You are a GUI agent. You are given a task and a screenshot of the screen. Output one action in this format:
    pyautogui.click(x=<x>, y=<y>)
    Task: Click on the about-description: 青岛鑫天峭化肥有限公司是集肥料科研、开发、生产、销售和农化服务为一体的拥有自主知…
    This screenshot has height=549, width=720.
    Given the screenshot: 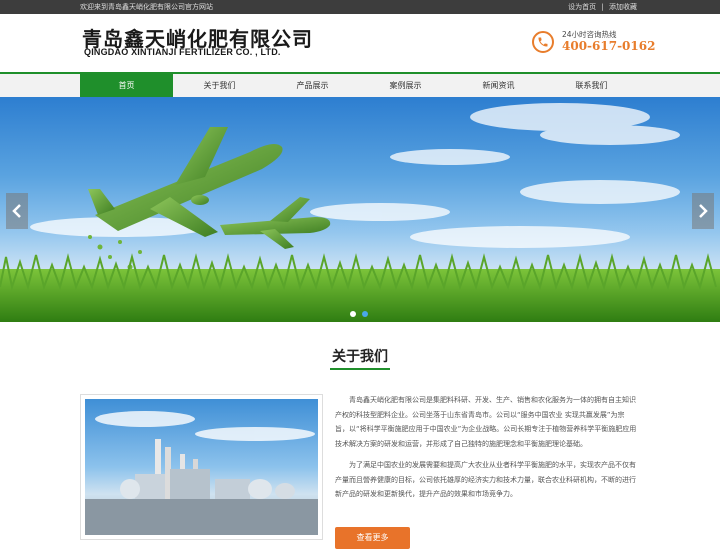 What is the action you would take?
    pyautogui.click(x=486, y=447)
    